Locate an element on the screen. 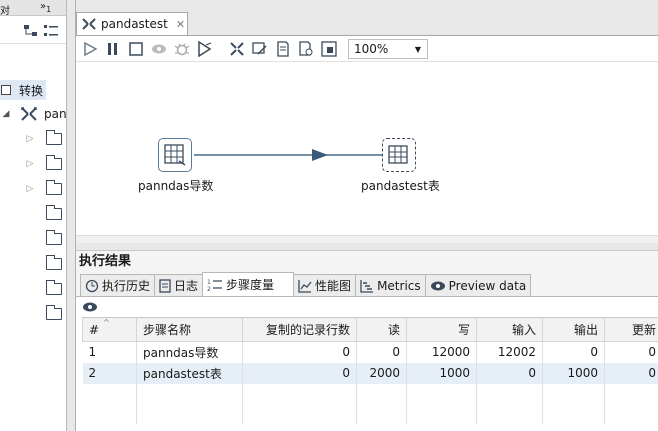 This screenshot has width=658, height=431. step-input-icon is located at coordinates (175, 155).